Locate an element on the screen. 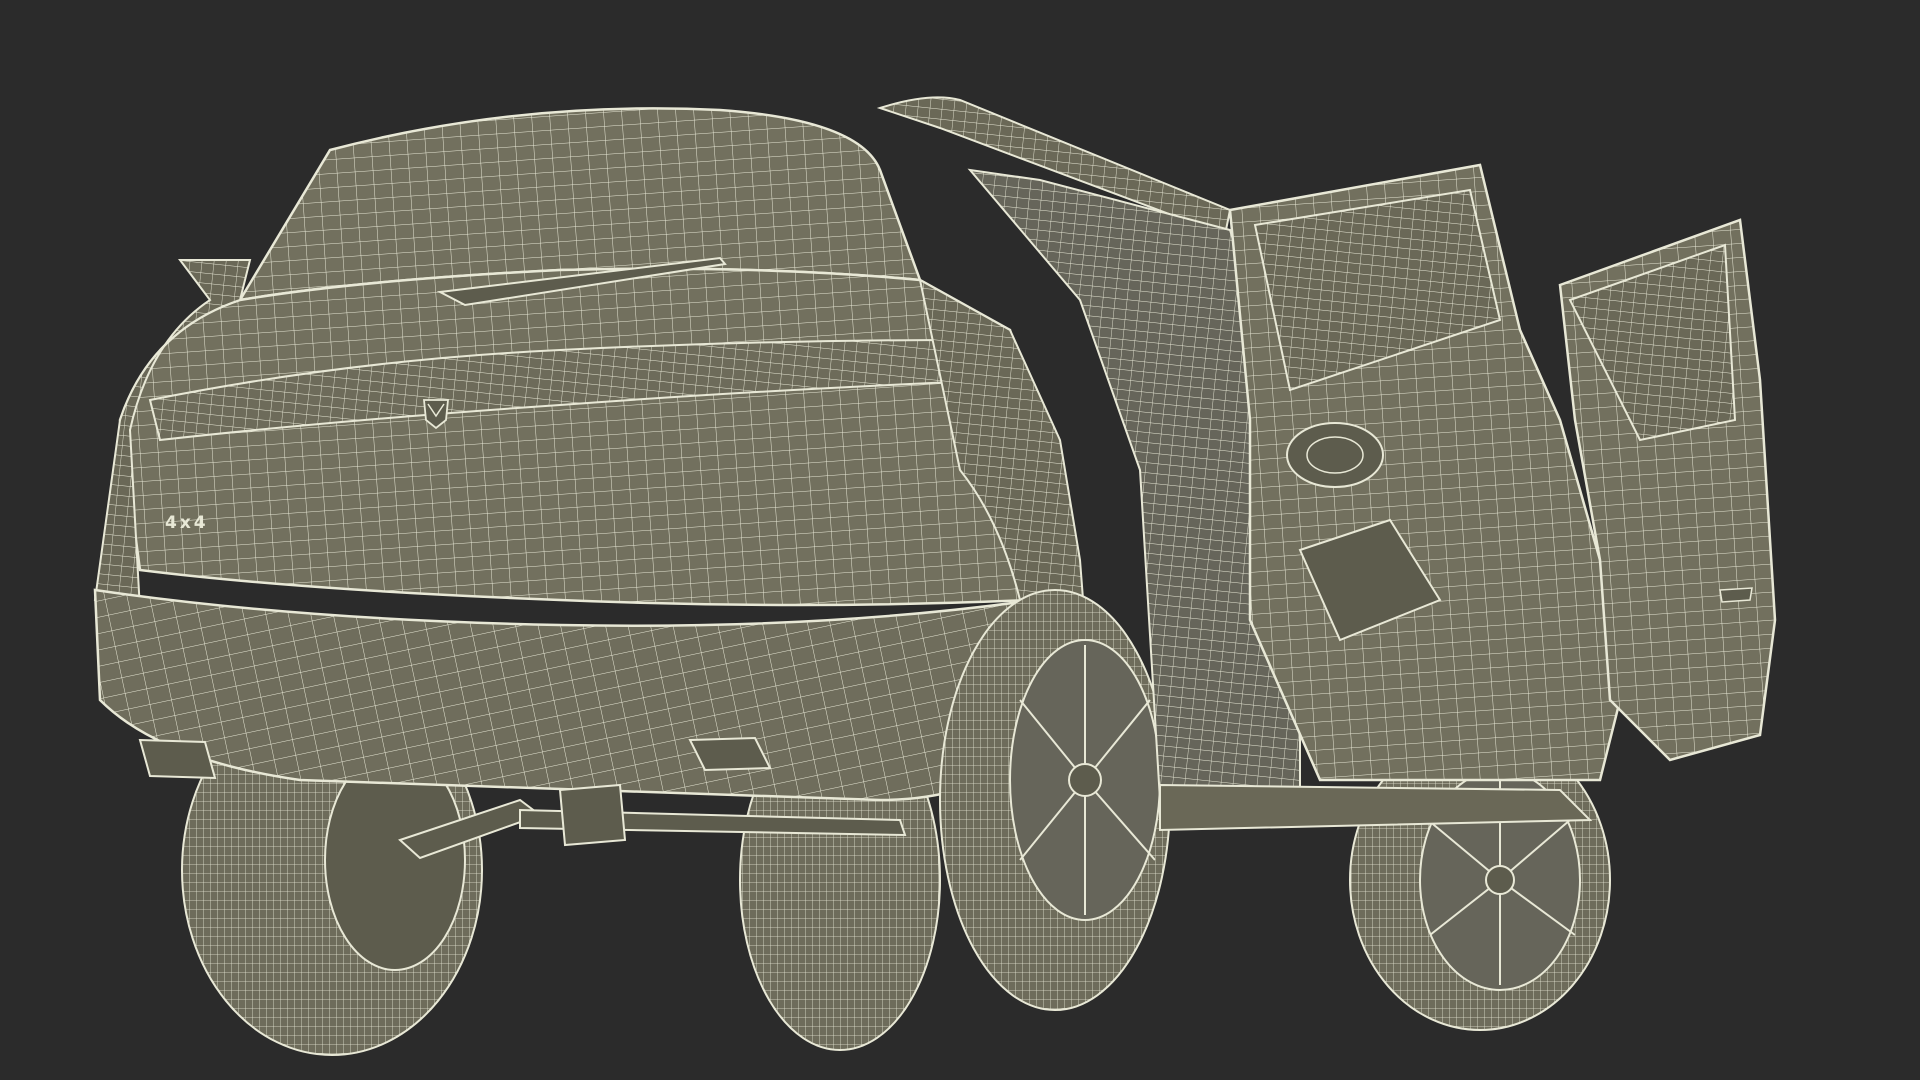 This screenshot has width=1920, height=1080. door-speaker-icon is located at coordinates (1335, 455).